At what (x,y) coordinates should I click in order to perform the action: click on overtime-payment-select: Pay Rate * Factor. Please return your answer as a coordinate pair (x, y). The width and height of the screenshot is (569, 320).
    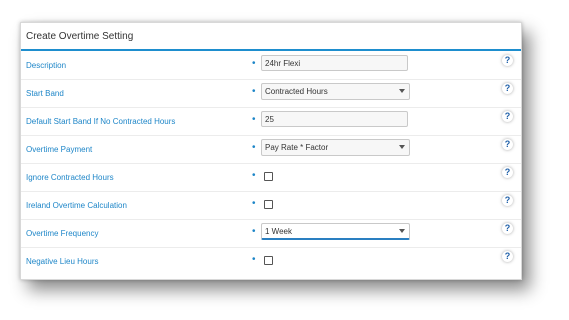
    Looking at the image, I should click on (335, 147).